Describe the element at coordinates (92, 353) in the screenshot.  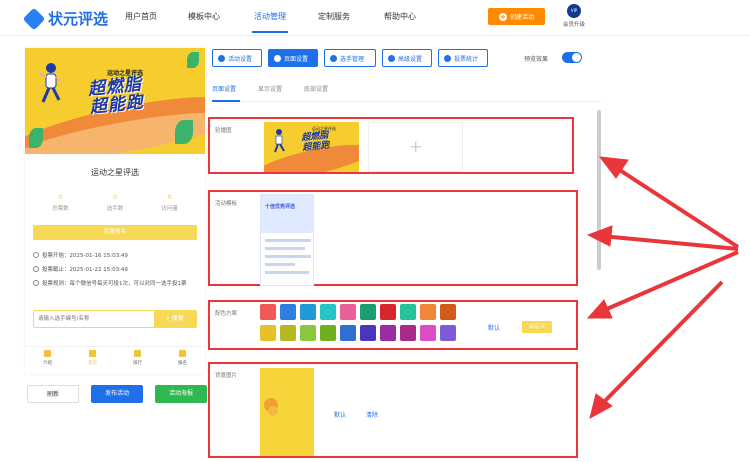
I see `home-icon` at that location.